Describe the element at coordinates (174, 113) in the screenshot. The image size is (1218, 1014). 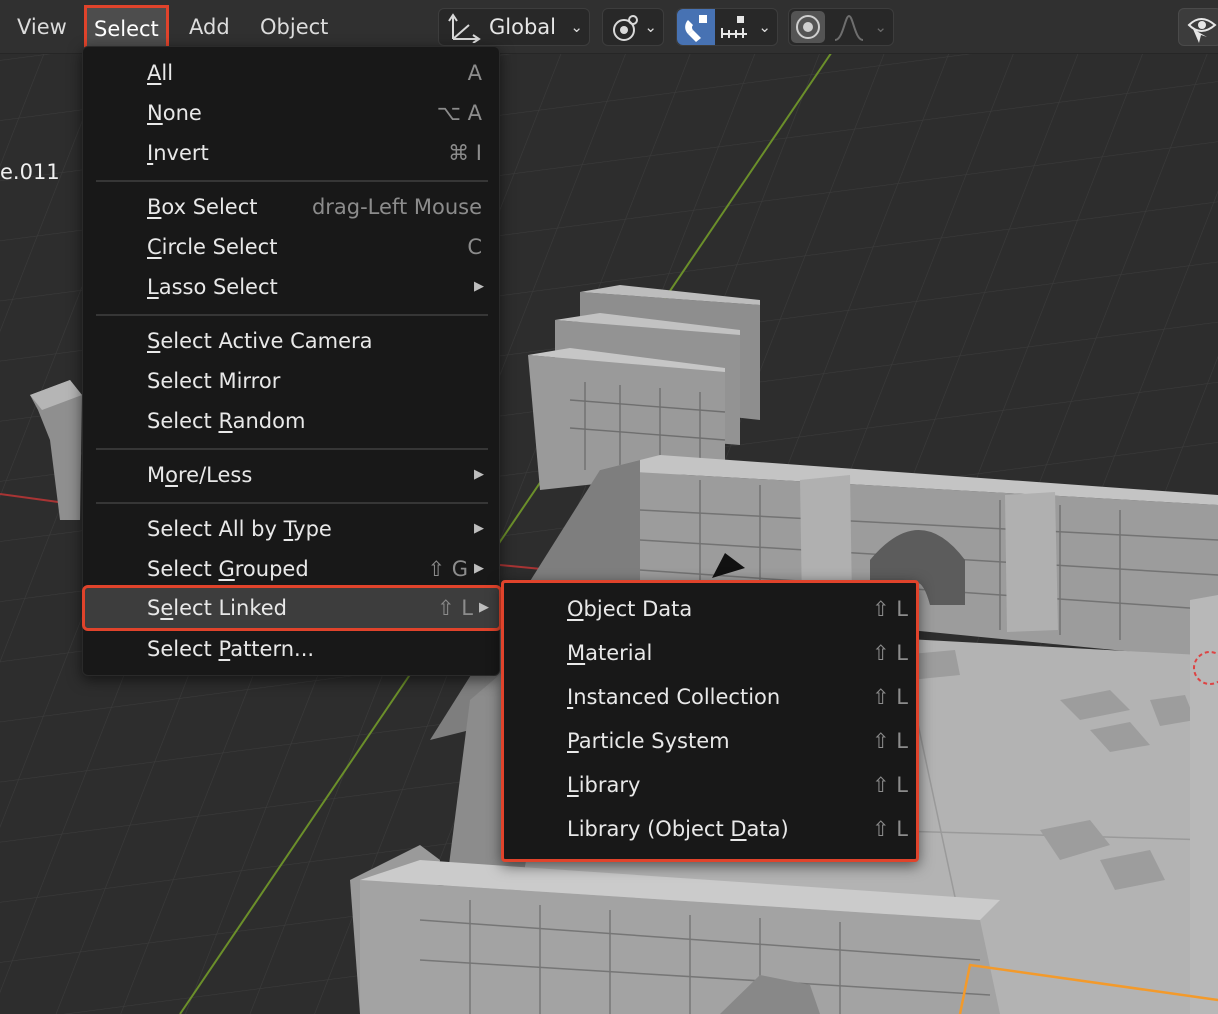
I see `menu-item-label: None` at that location.